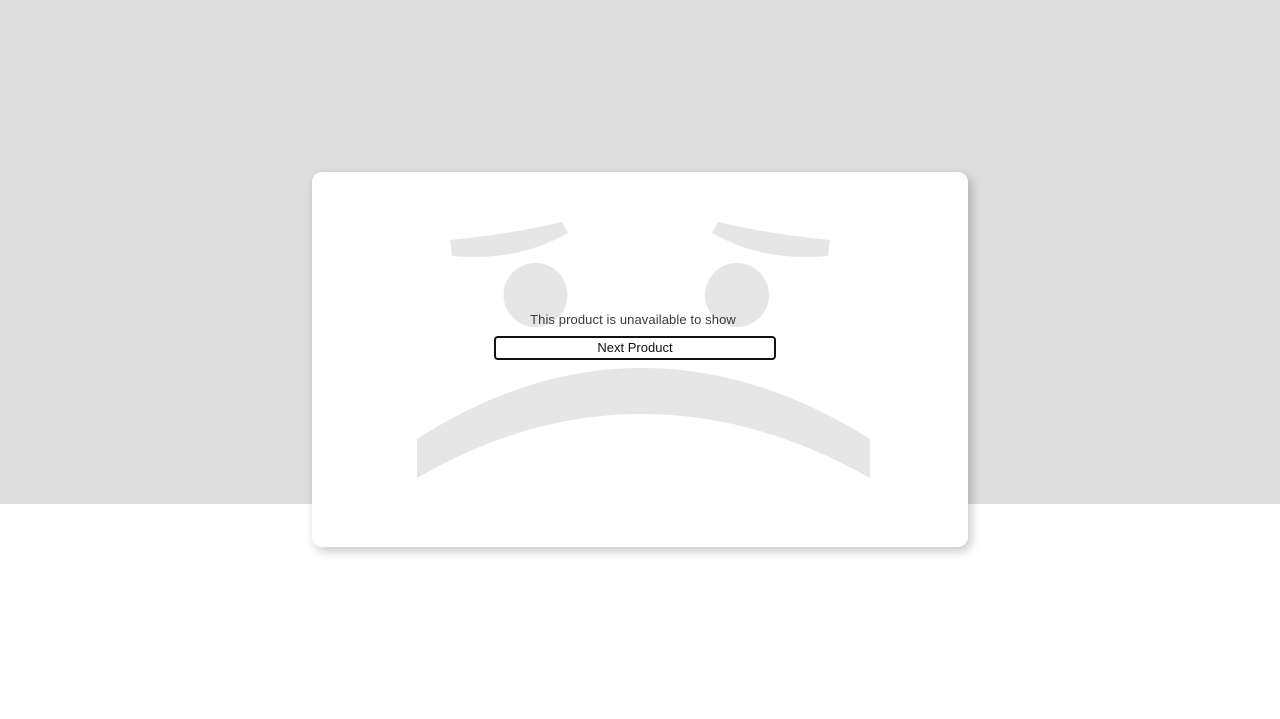  What do you see at coordinates (635, 348) in the screenshot?
I see `next-product-button: Next Product` at bounding box center [635, 348].